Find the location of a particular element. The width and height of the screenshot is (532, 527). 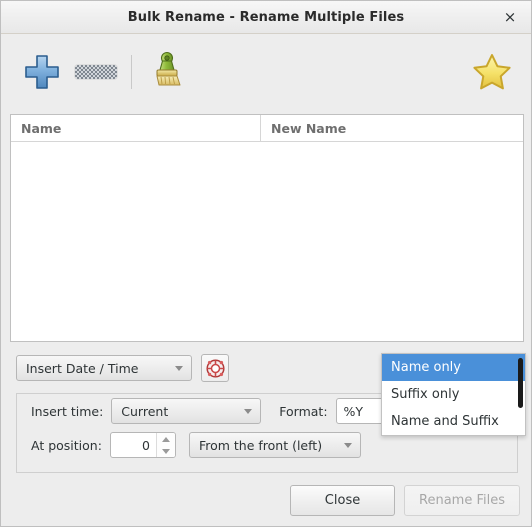

paintbrush-icon is located at coordinates (168, 68).